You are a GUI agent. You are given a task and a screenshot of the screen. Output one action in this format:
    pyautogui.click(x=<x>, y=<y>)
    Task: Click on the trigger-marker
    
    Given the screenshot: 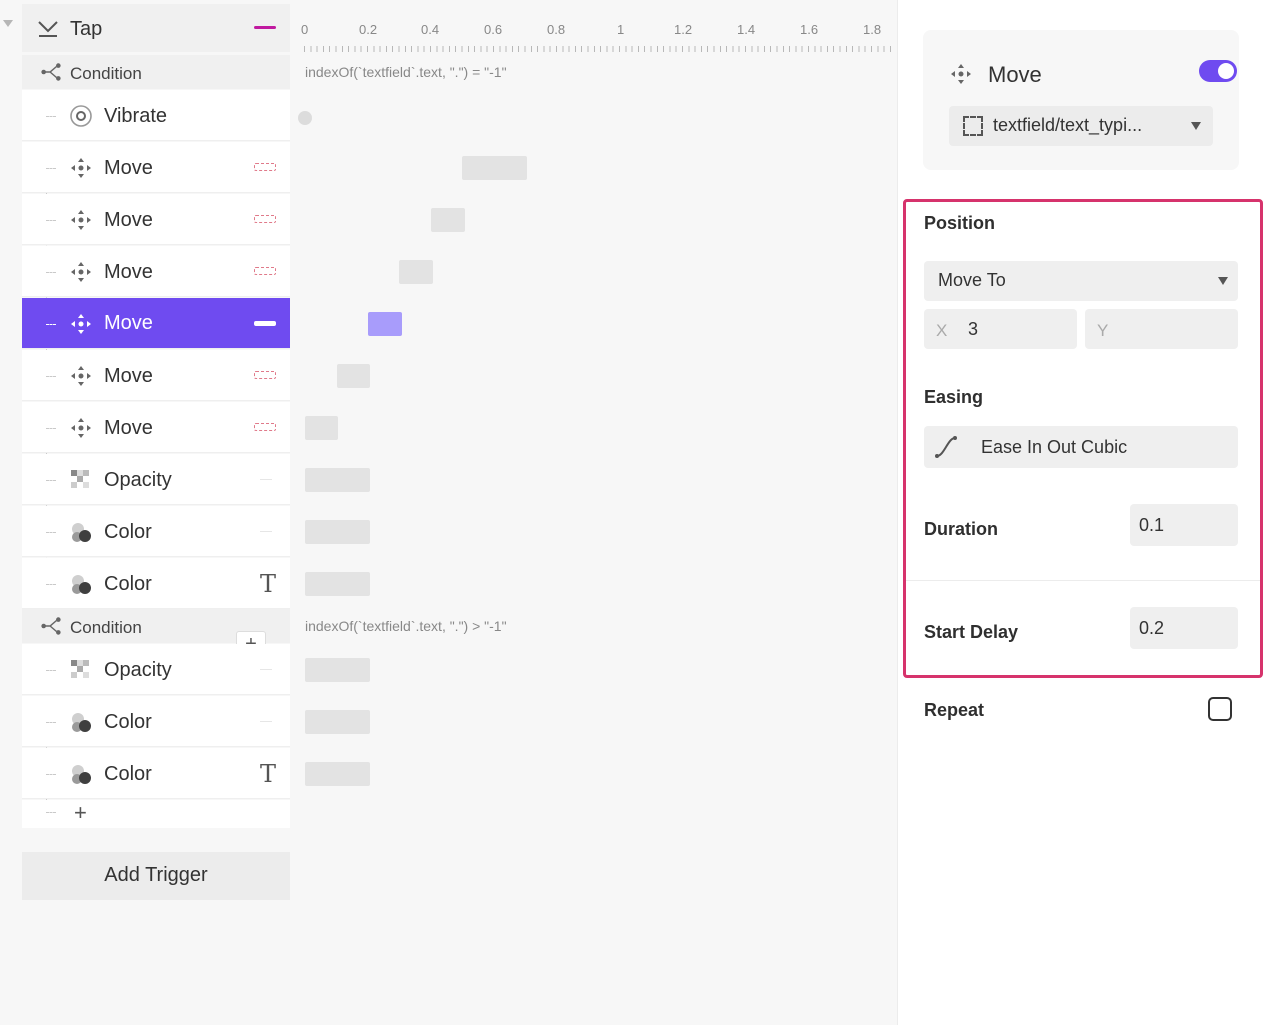 What is the action you would take?
    pyautogui.click(x=265, y=27)
    